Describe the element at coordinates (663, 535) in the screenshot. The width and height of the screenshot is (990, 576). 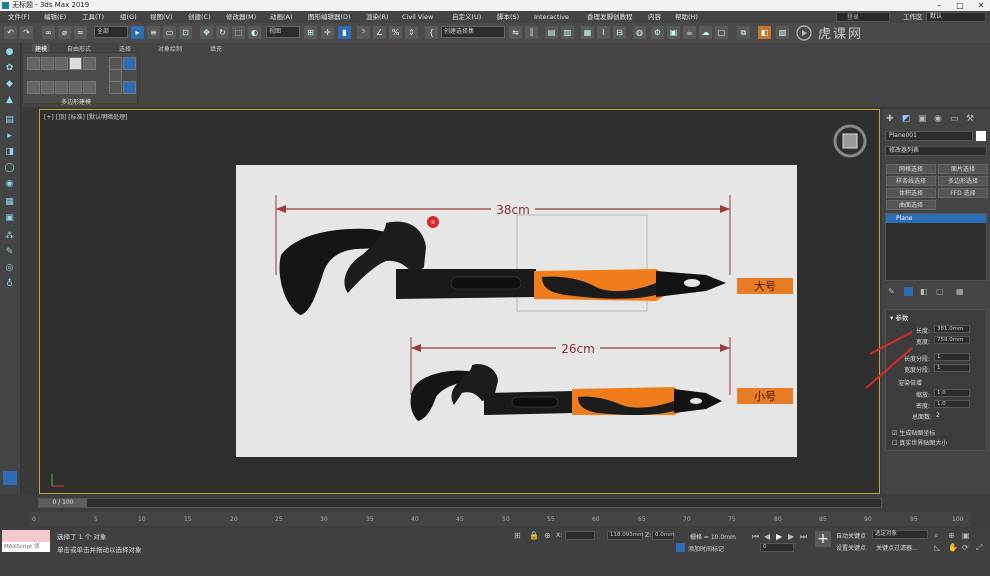
I see `z-coordinate-field: 0.0mm` at that location.